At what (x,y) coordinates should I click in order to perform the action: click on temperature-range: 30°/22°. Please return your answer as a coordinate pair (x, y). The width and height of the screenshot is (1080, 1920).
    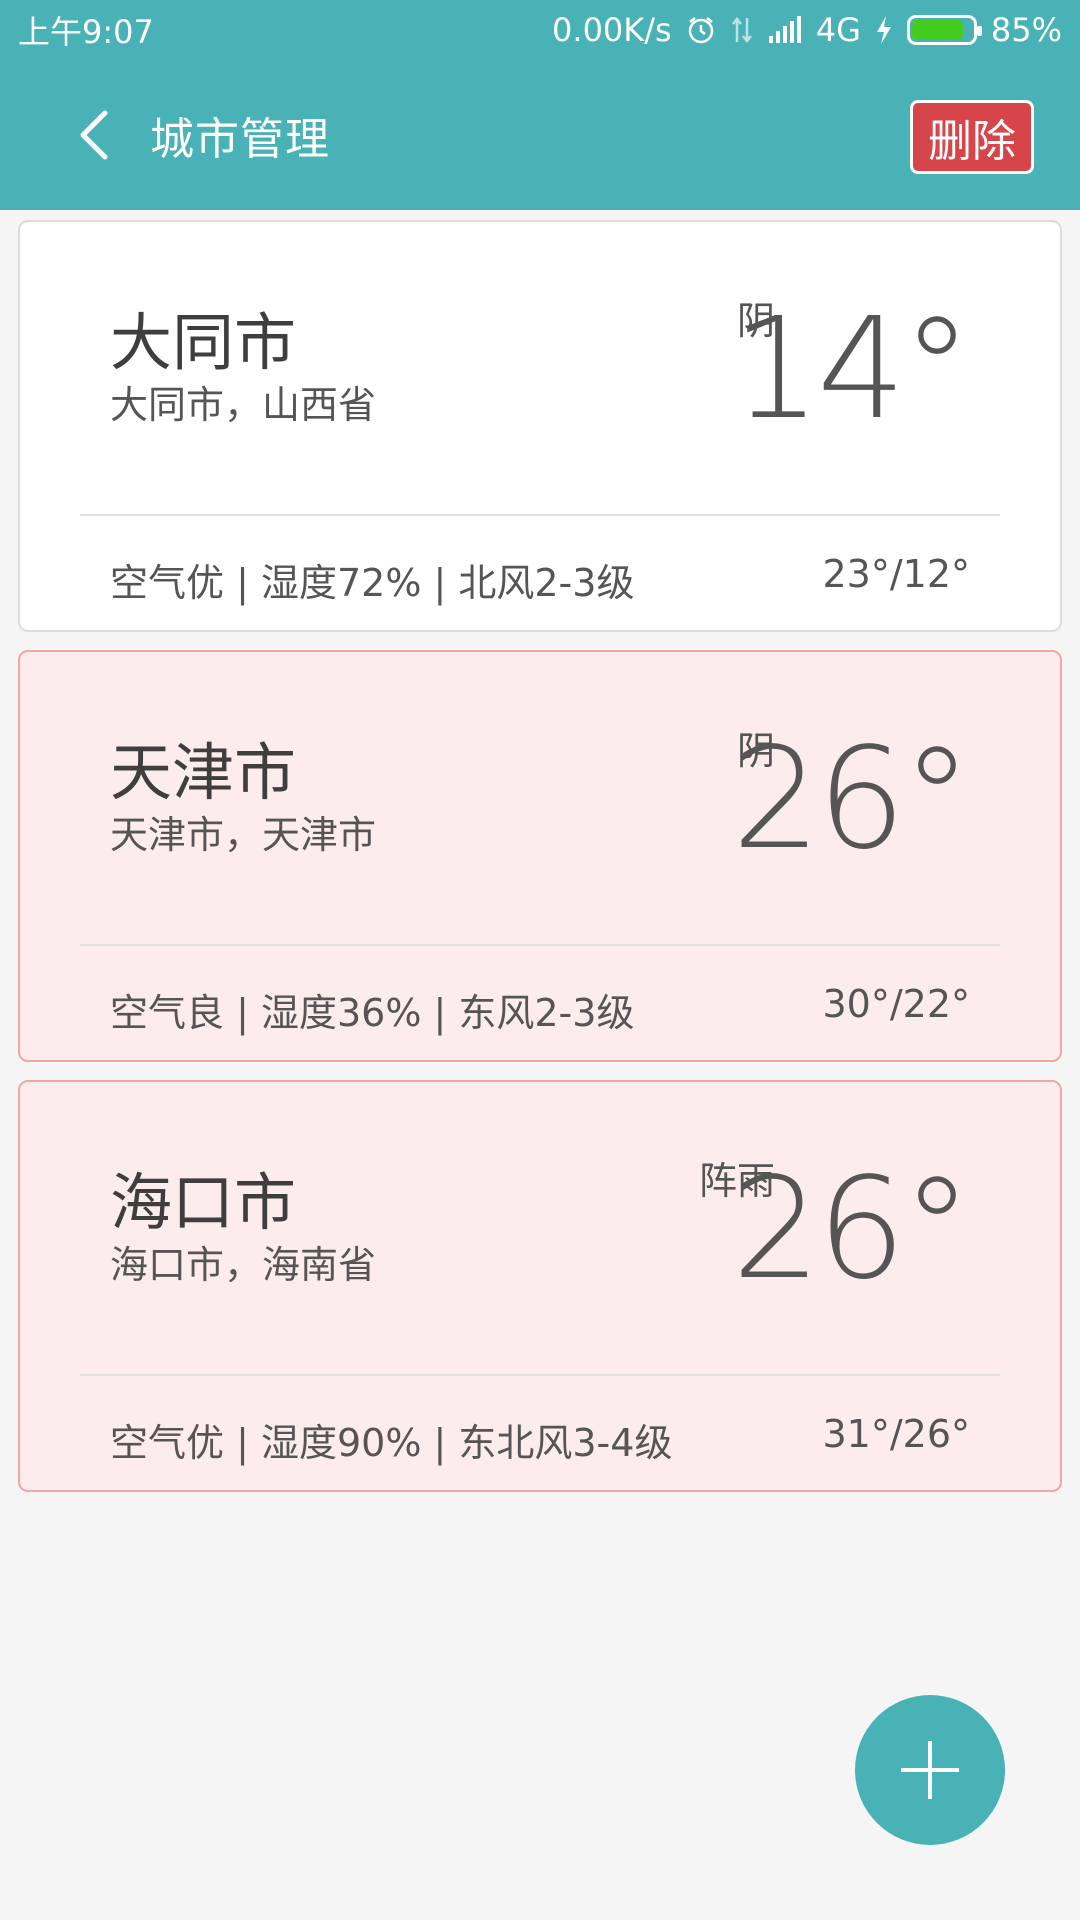
    Looking at the image, I should click on (896, 1004).